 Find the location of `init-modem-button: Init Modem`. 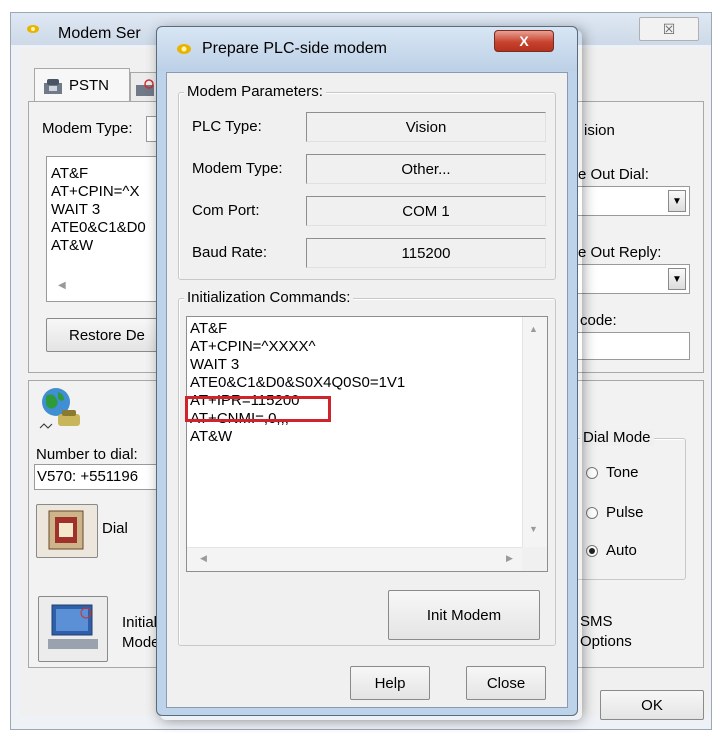

init-modem-button: Init Modem is located at coordinates (464, 615).